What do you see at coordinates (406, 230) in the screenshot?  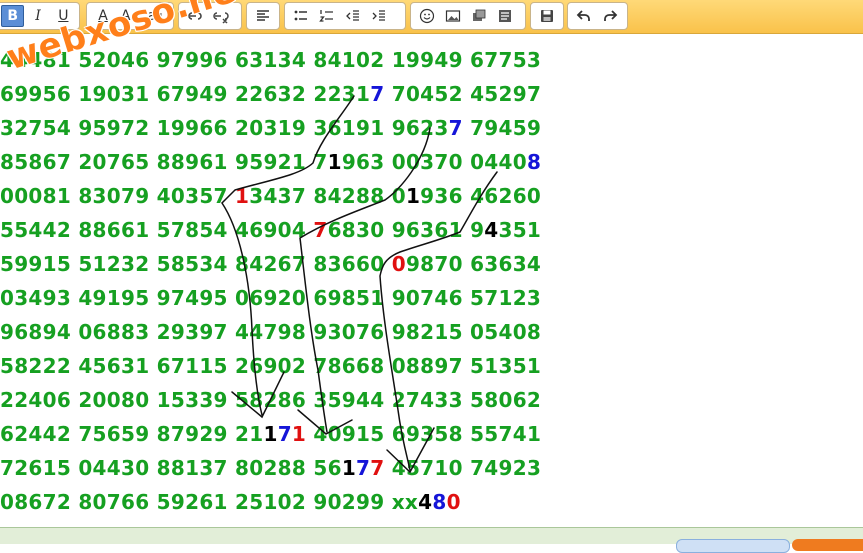 I see `digit-text: 6830 96361 9` at bounding box center [406, 230].